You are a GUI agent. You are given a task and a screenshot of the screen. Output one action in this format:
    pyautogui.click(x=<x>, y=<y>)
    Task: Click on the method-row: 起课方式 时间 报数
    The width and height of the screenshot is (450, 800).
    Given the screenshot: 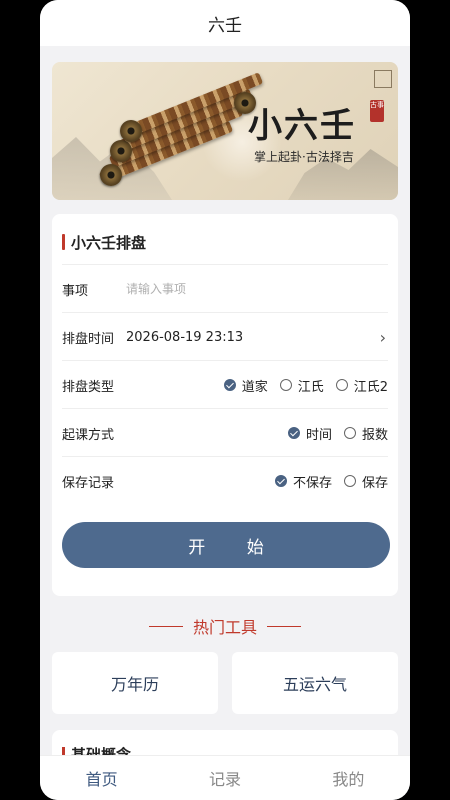 What is the action you would take?
    pyautogui.click(x=225, y=432)
    